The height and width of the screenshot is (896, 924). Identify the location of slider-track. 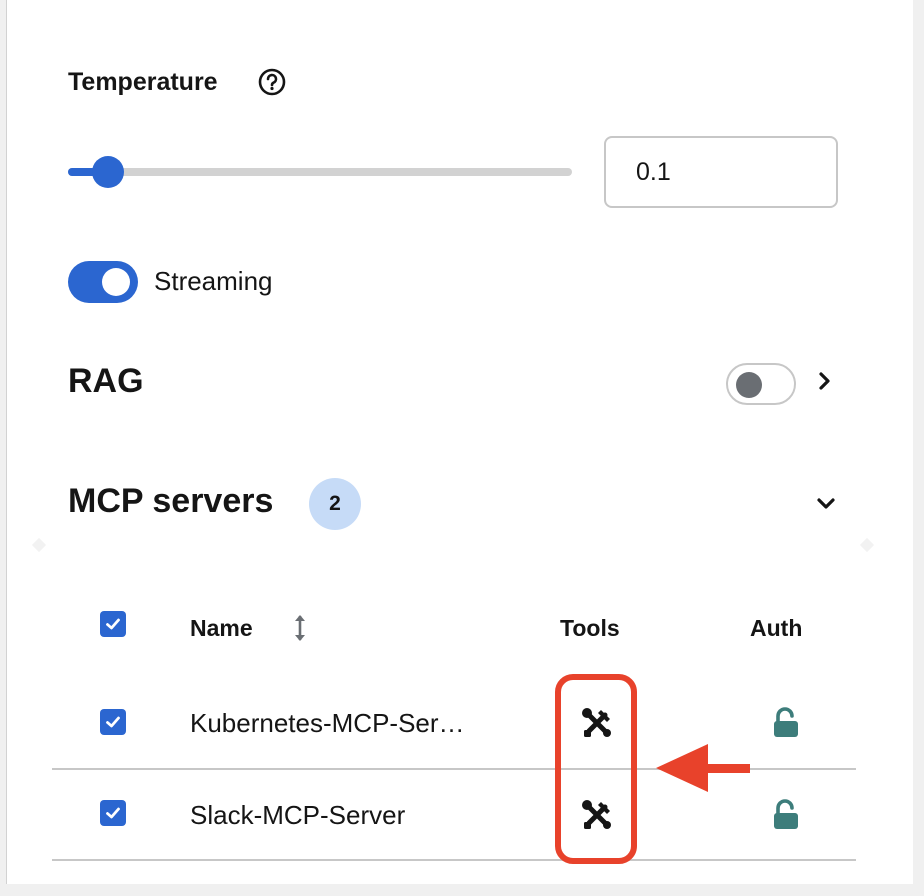
(320, 172).